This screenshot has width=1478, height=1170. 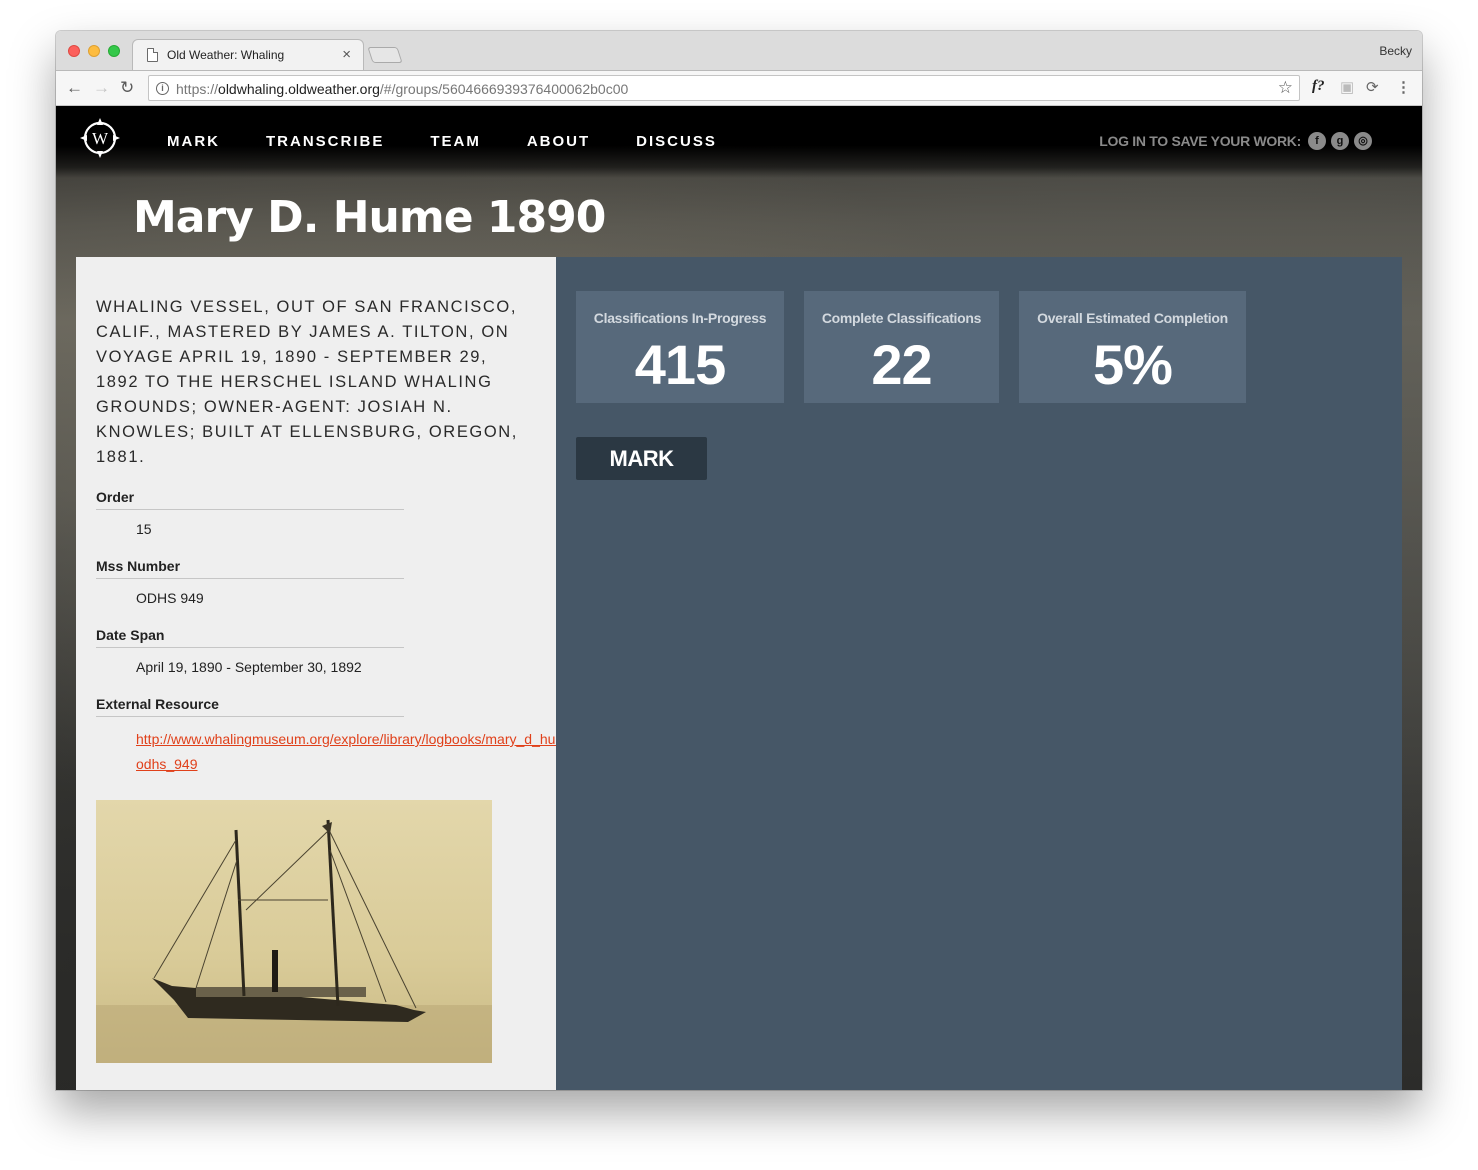 I want to click on order-label: Order, so click(x=250, y=499).